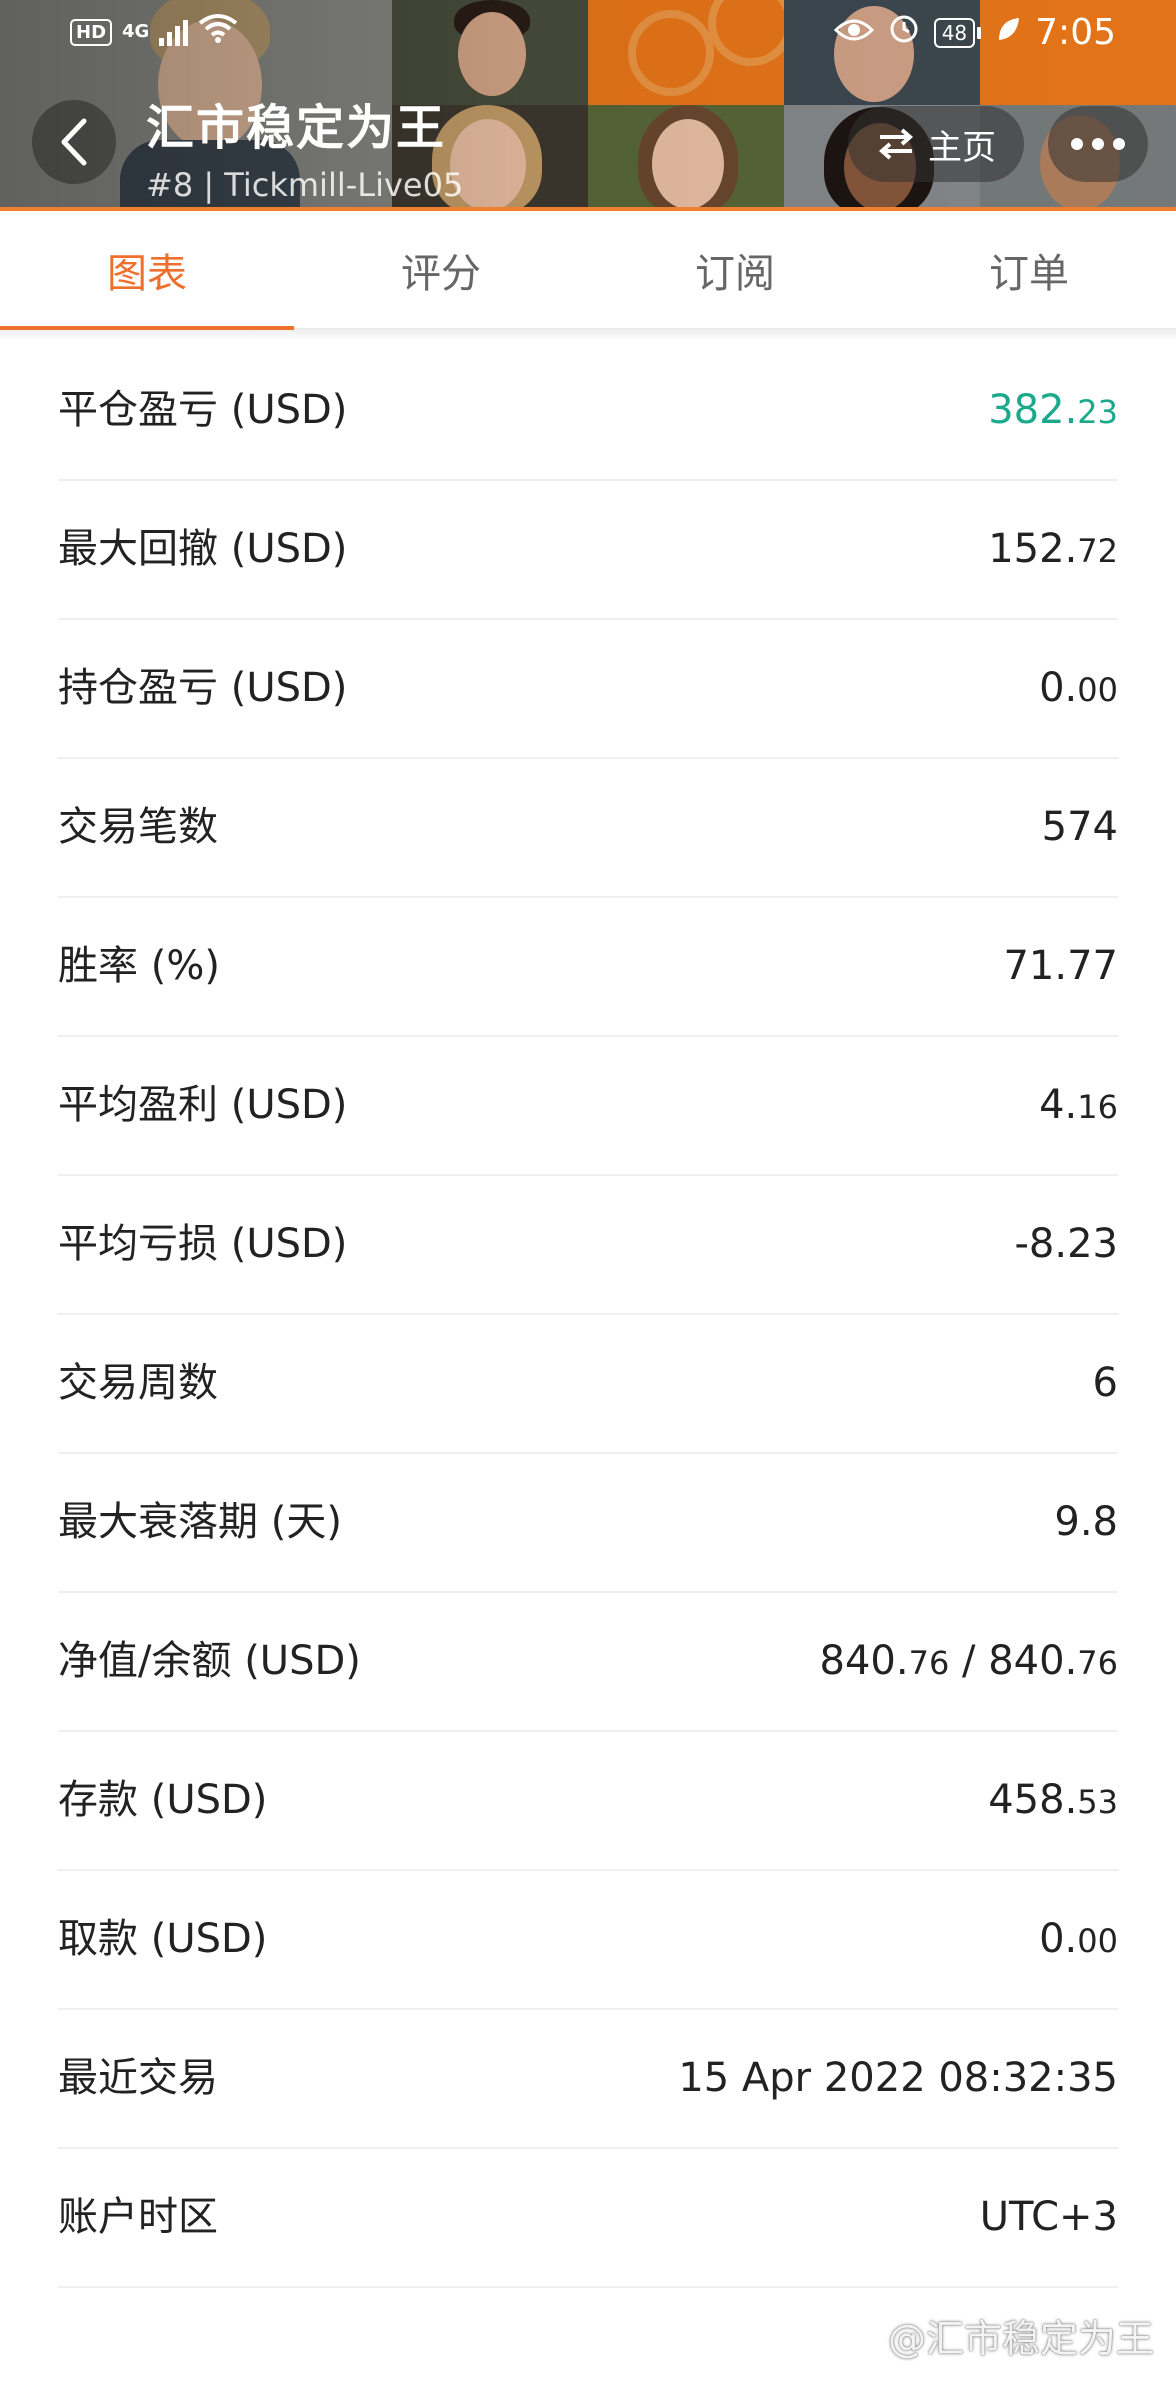 The image size is (1176, 2400). I want to click on status-time: 7:05, so click(1075, 32).